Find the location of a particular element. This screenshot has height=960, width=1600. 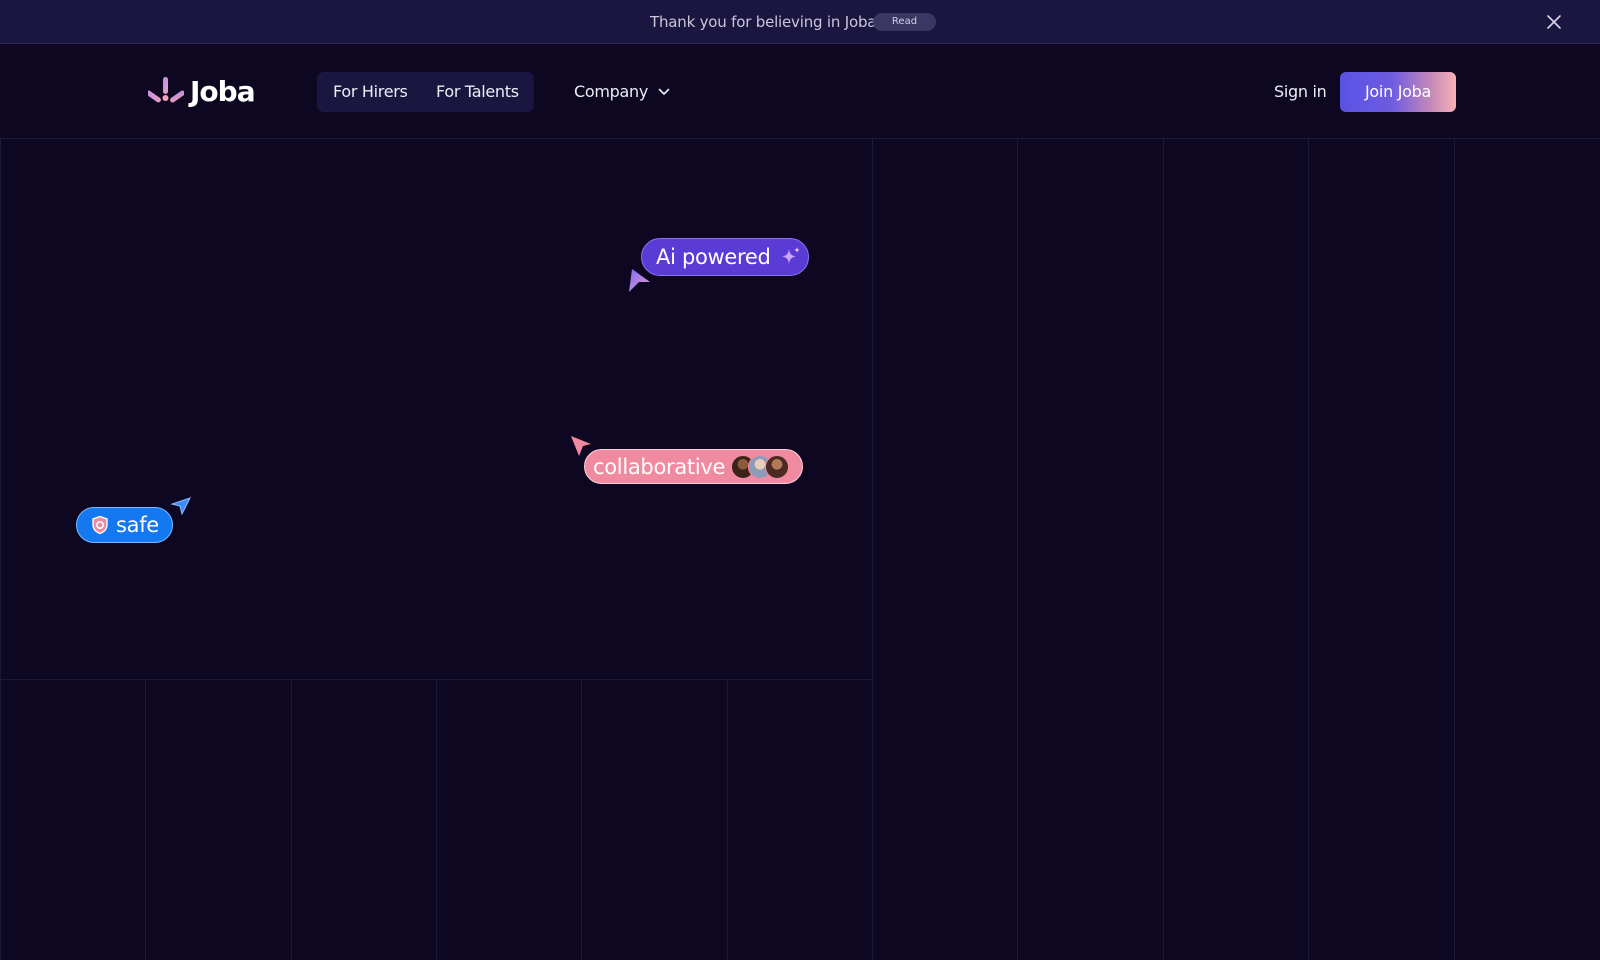

logo: Joba is located at coordinates (202, 91).